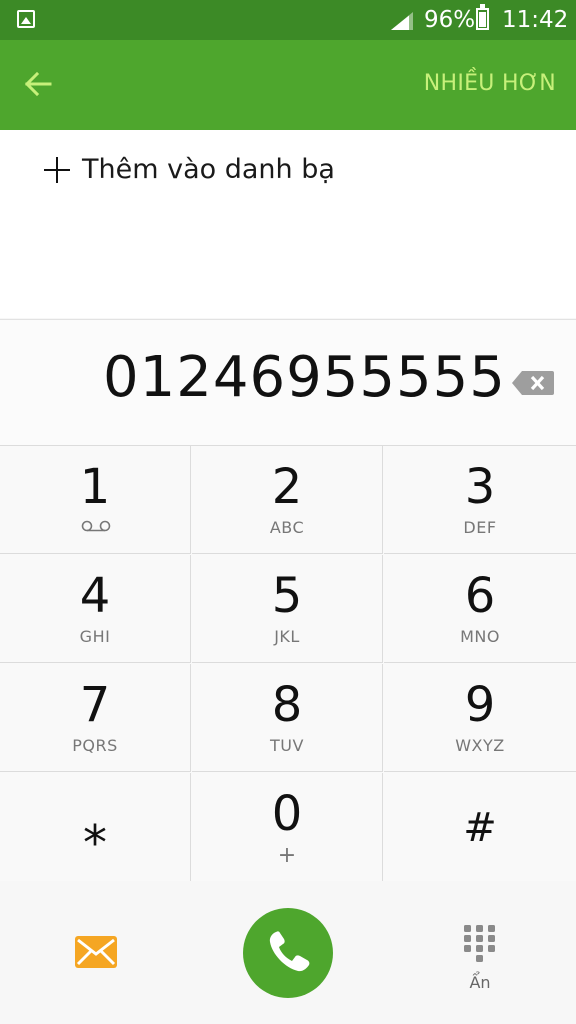 The height and width of the screenshot is (1024, 576). What do you see at coordinates (287, 745) in the screenshot?
I see `key-letters: TUV` at bounding box center [287, 745].